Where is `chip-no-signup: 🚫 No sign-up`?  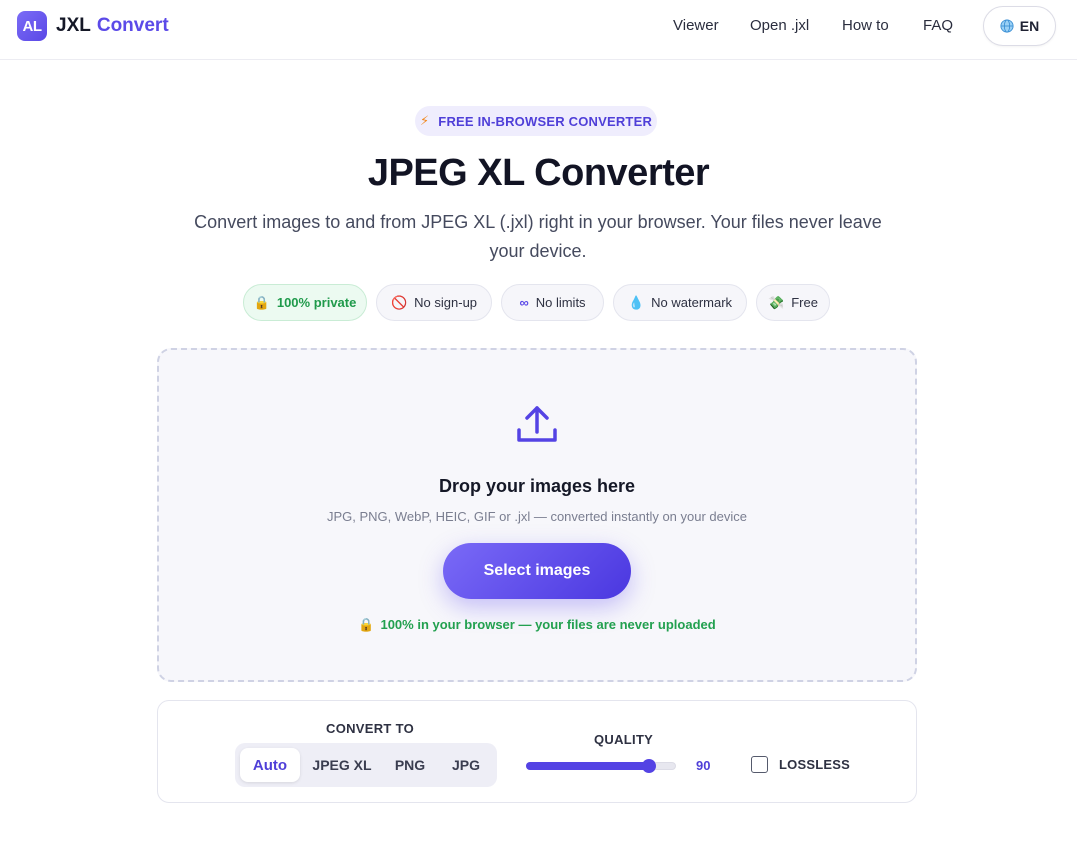 chip-no-signup: 🚫 No sign-up is located at coordinates (434, 302).